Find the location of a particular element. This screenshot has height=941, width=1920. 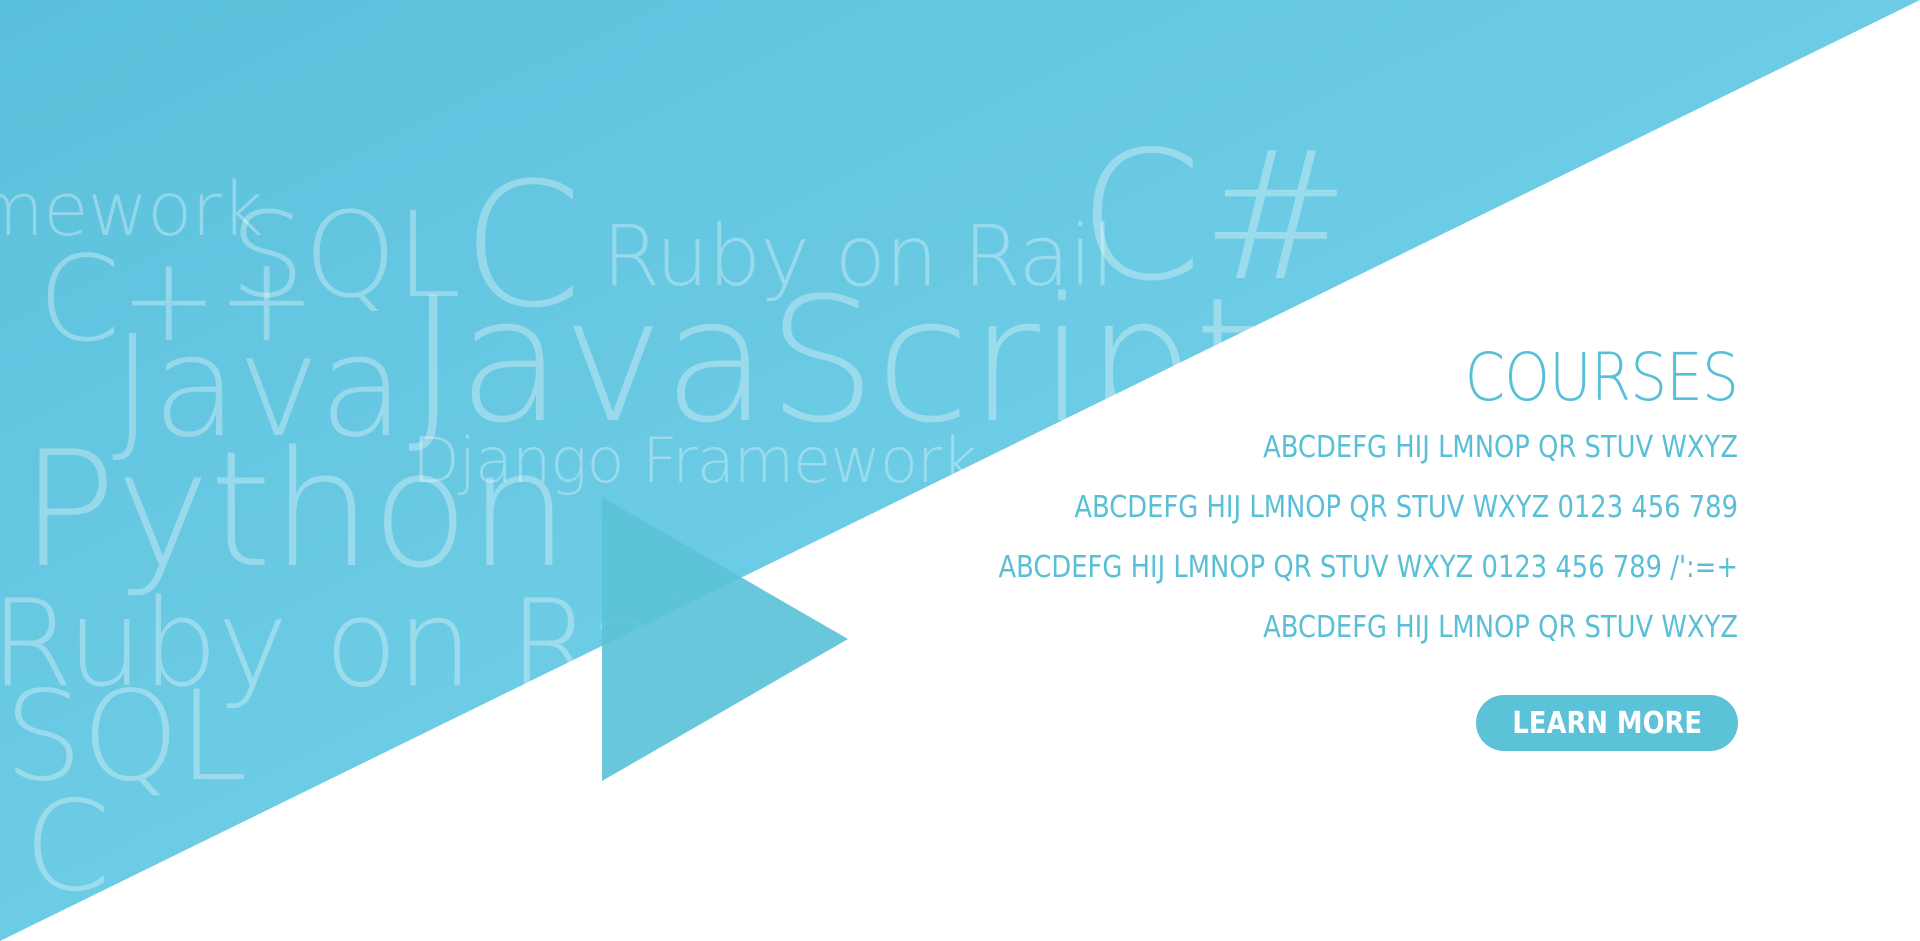

text-line-4: ABCDEFG HIJ LMNOP QR STUV WXYZ is located at coordinates (1500, 627).